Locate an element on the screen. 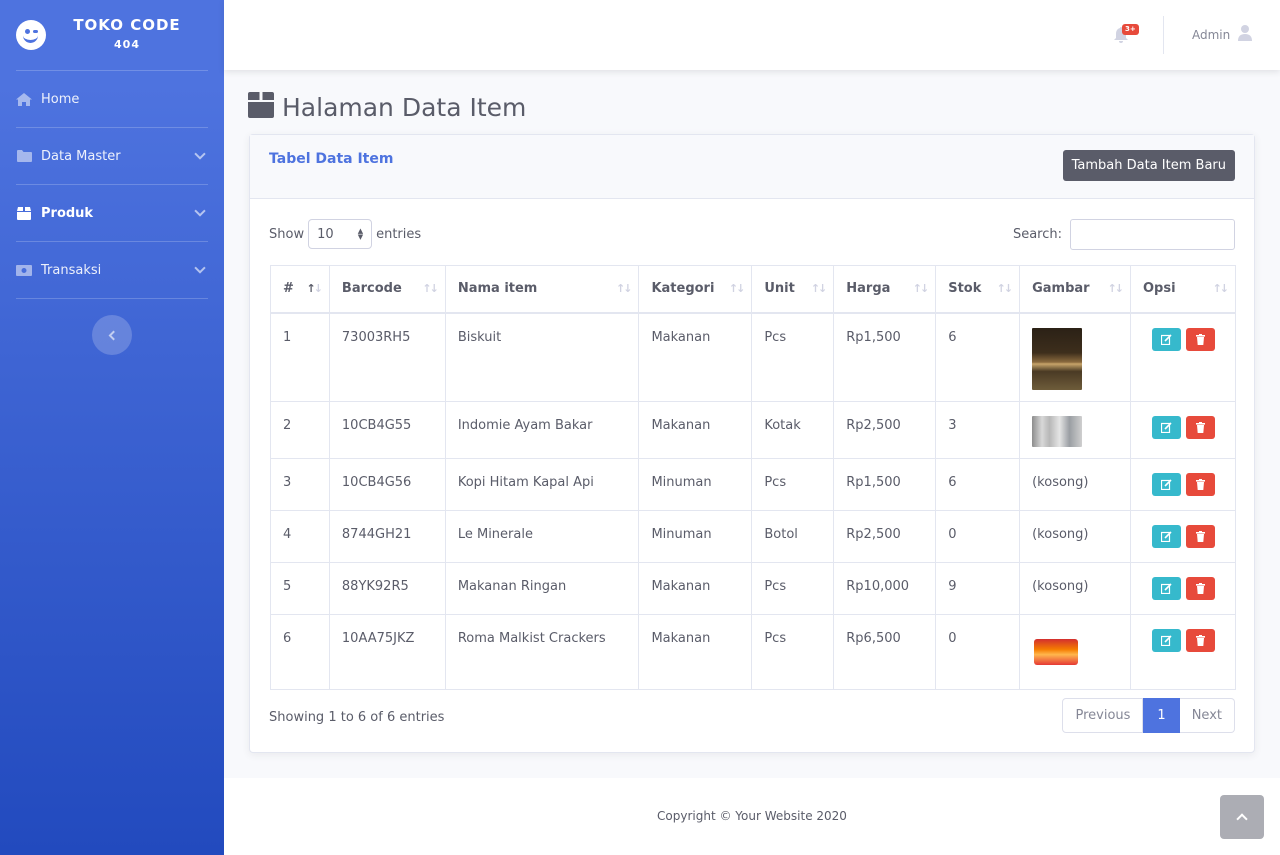 The image size is (1280, 855). cell-harga: Rp10,000 is located at coordinates (885, 588).